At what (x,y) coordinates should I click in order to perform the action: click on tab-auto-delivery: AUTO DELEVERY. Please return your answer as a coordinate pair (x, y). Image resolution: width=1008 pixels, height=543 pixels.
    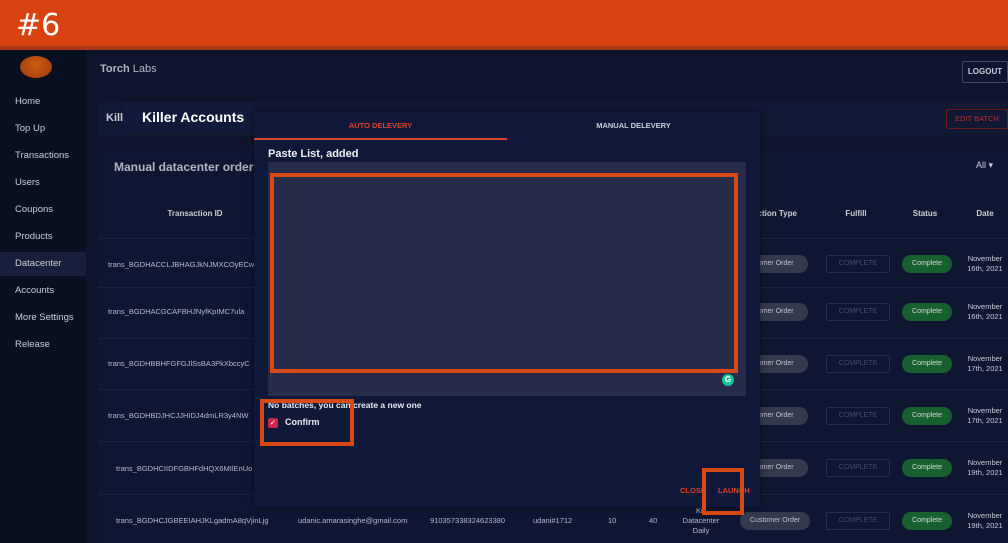
    Looking at the image, I should click on (380, 126).